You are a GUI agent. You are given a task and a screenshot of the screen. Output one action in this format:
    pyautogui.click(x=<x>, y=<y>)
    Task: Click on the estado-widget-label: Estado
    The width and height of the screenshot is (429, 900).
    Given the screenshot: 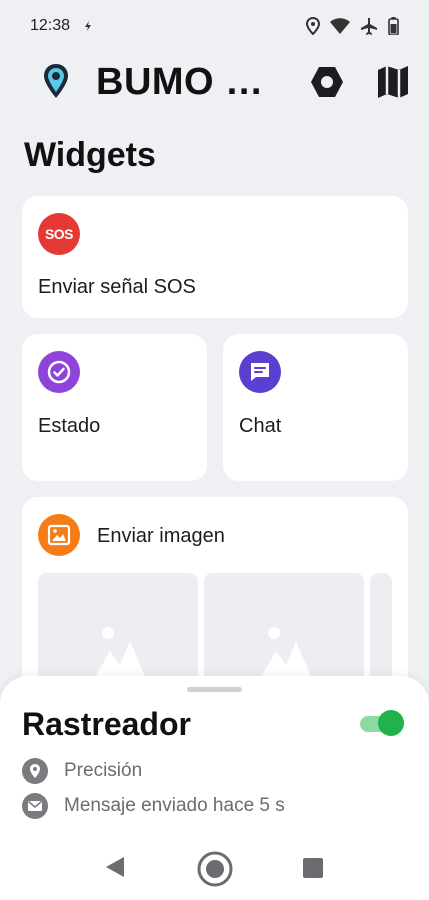 What is the action you would take?
    pyautogui.click(x=69, y=426)
    